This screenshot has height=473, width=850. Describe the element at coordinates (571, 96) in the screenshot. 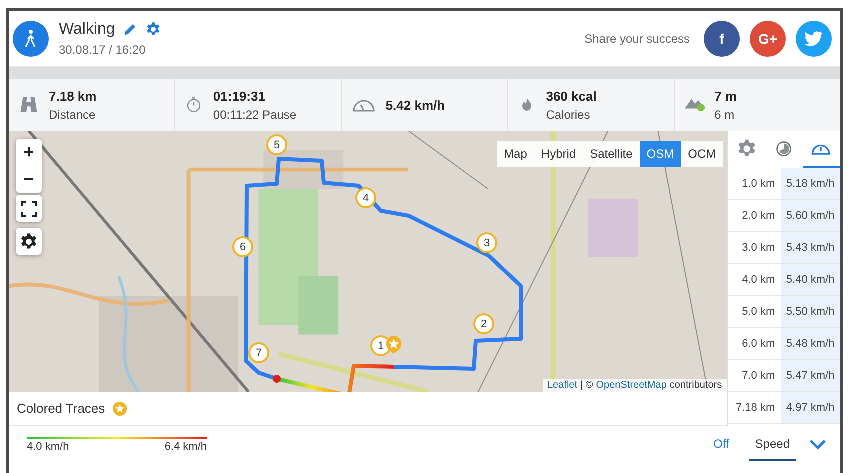

I see `stat-value: 360 kcal` at that location.